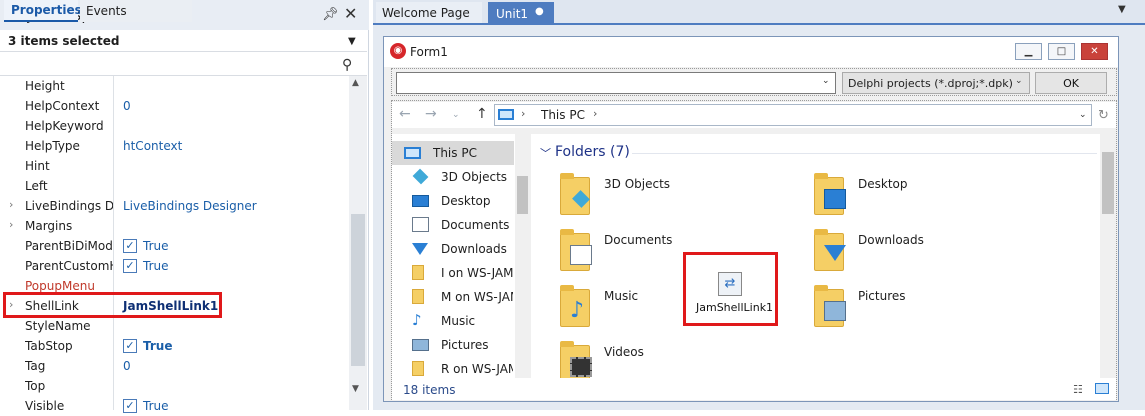  What do you see at coordinates (36, 186) in the screenshot?
I see `property-name: Left` at bounding box center [36, 186].